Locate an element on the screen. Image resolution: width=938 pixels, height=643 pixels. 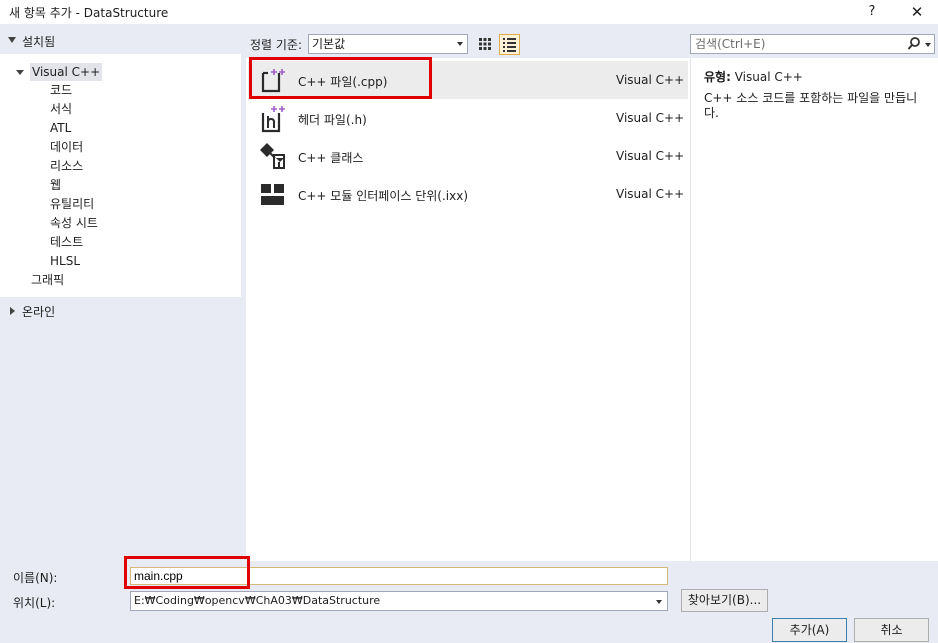
location-label: 위치(L): is located at coordinates (34, 603).